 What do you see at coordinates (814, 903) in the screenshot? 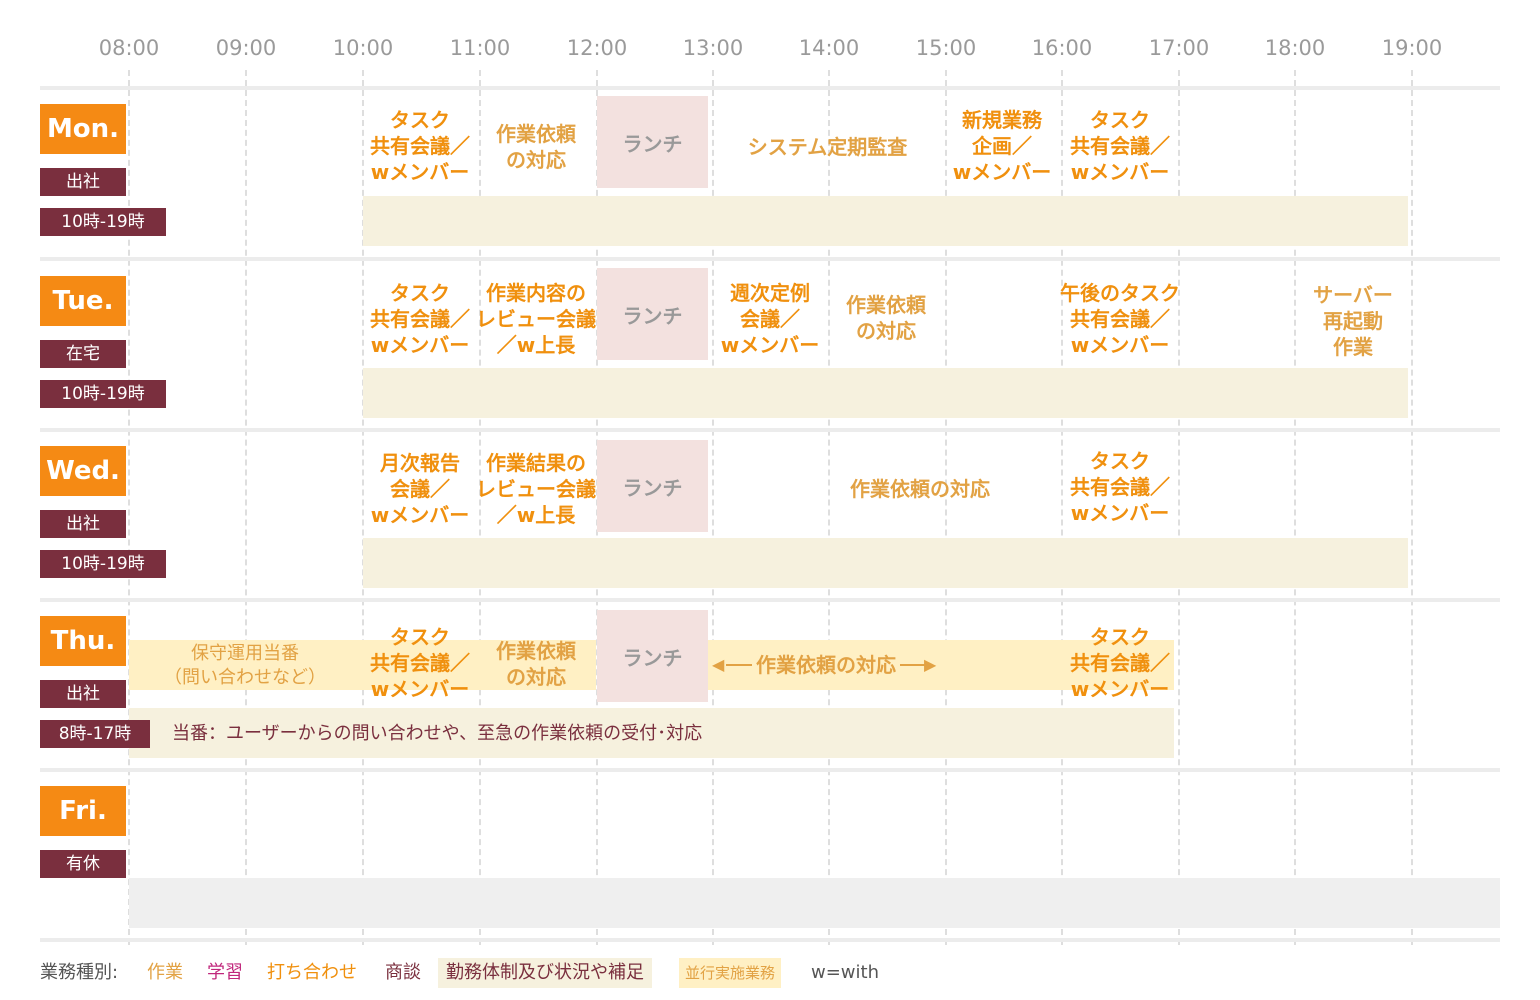
I see `paid-leave-band` at bounding box center [814, 903].